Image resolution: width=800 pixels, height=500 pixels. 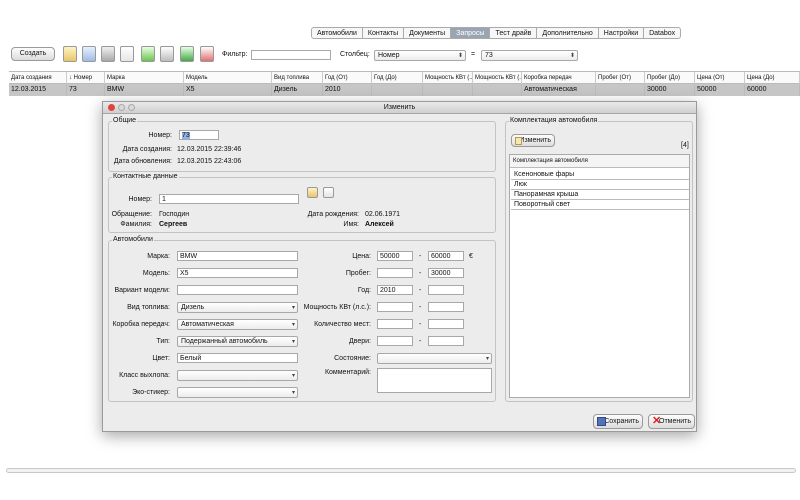 I want to click on eco-sticker-label: Эко-стикер:, so click(x=151, y=392).